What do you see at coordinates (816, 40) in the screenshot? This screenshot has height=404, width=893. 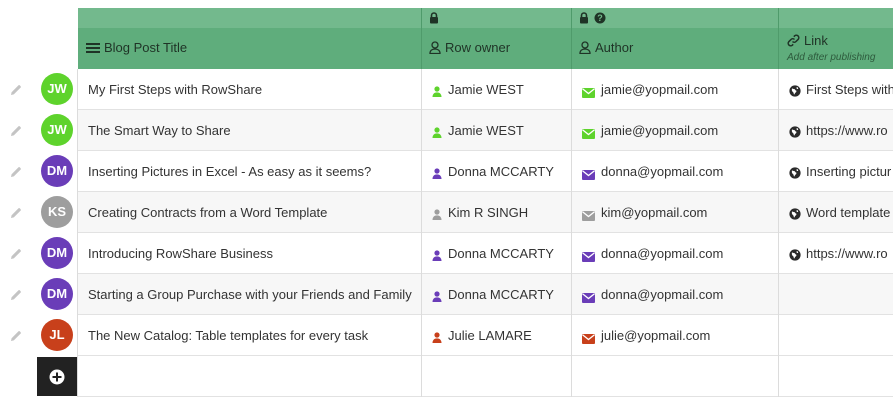 I see `column-header-link-label: Link` at bounding box center [816, 40].